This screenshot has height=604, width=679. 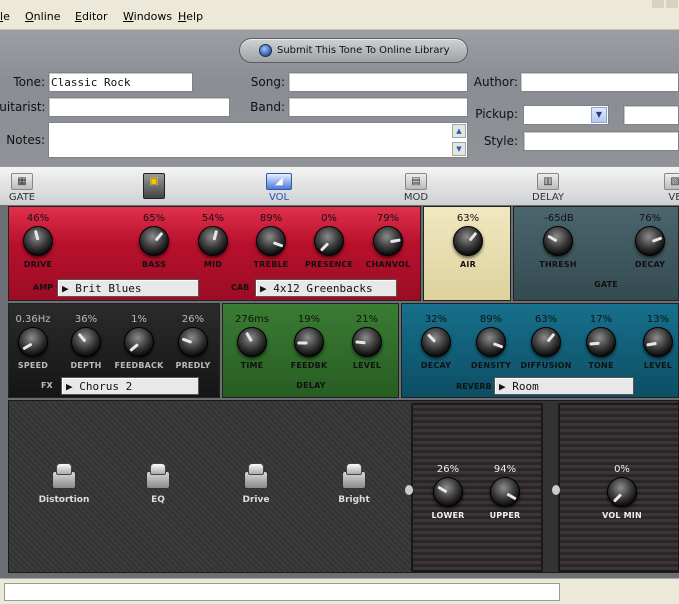 What do you see at coordinates (601, 365) in the screenshot?
I see `reverb-tone-label: TONE` at bounding box center [601, 365].